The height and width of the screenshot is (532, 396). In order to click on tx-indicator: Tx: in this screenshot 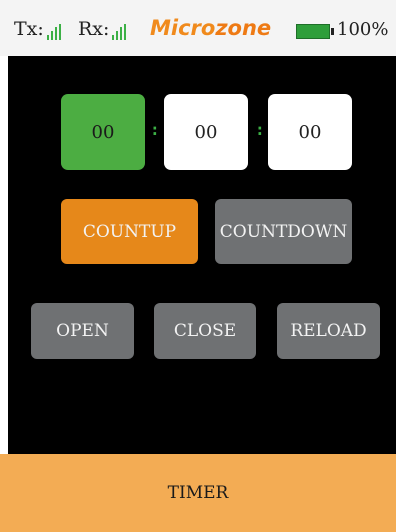, I will do `click(38, 29)`.